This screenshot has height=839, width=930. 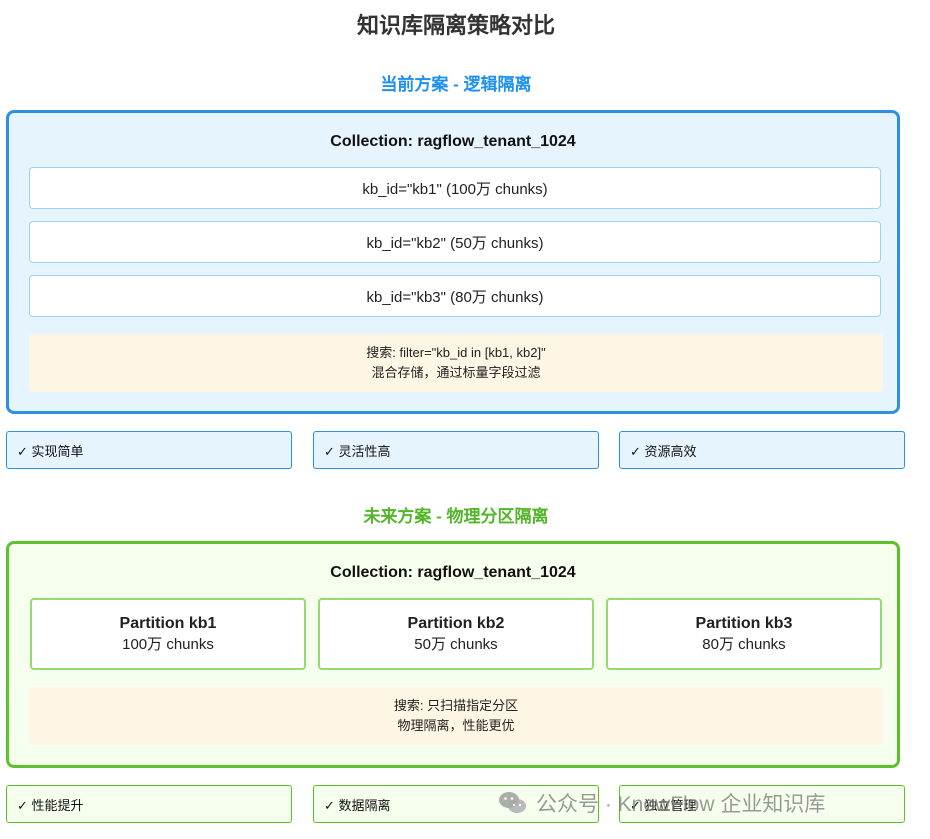 What do you see at coordinates (149, 804) in the screenshot?
I see `benefit-performance: ✓ 性能提升` at bounding box center [149, 804].